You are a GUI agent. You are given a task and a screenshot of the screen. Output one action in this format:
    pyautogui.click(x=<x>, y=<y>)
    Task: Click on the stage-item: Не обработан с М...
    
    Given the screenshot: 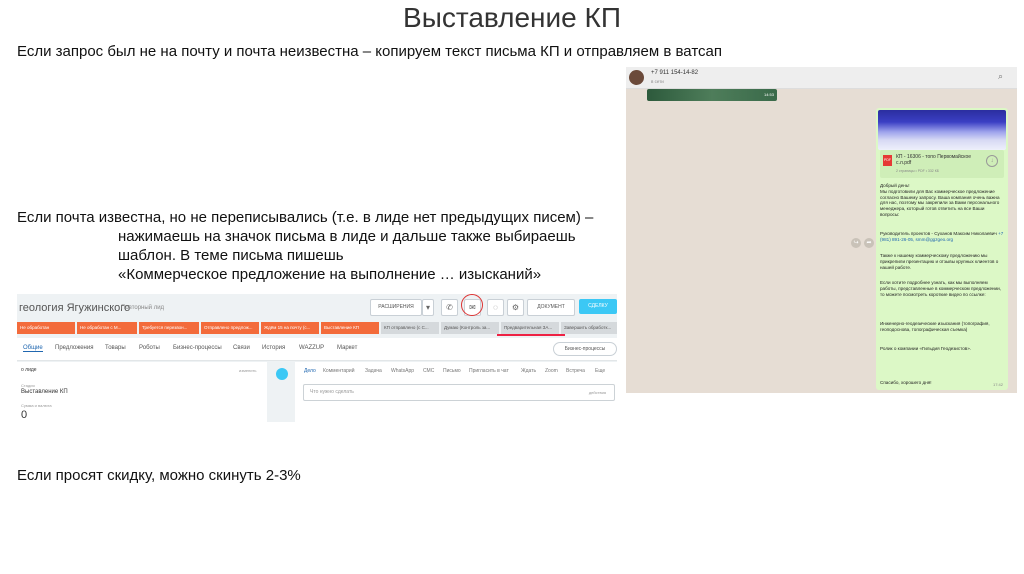 What is the action you would take?
    pyautogui.click(x=107, y=328)
    